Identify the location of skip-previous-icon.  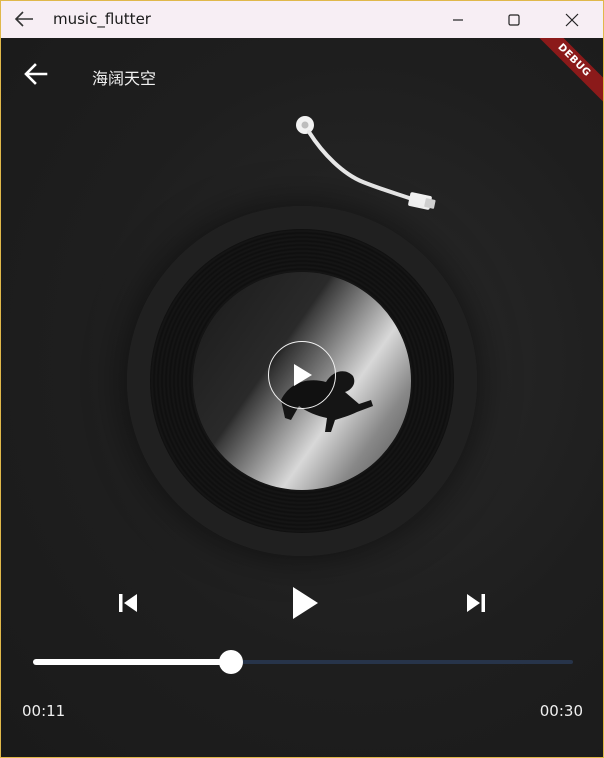
(128, 603).